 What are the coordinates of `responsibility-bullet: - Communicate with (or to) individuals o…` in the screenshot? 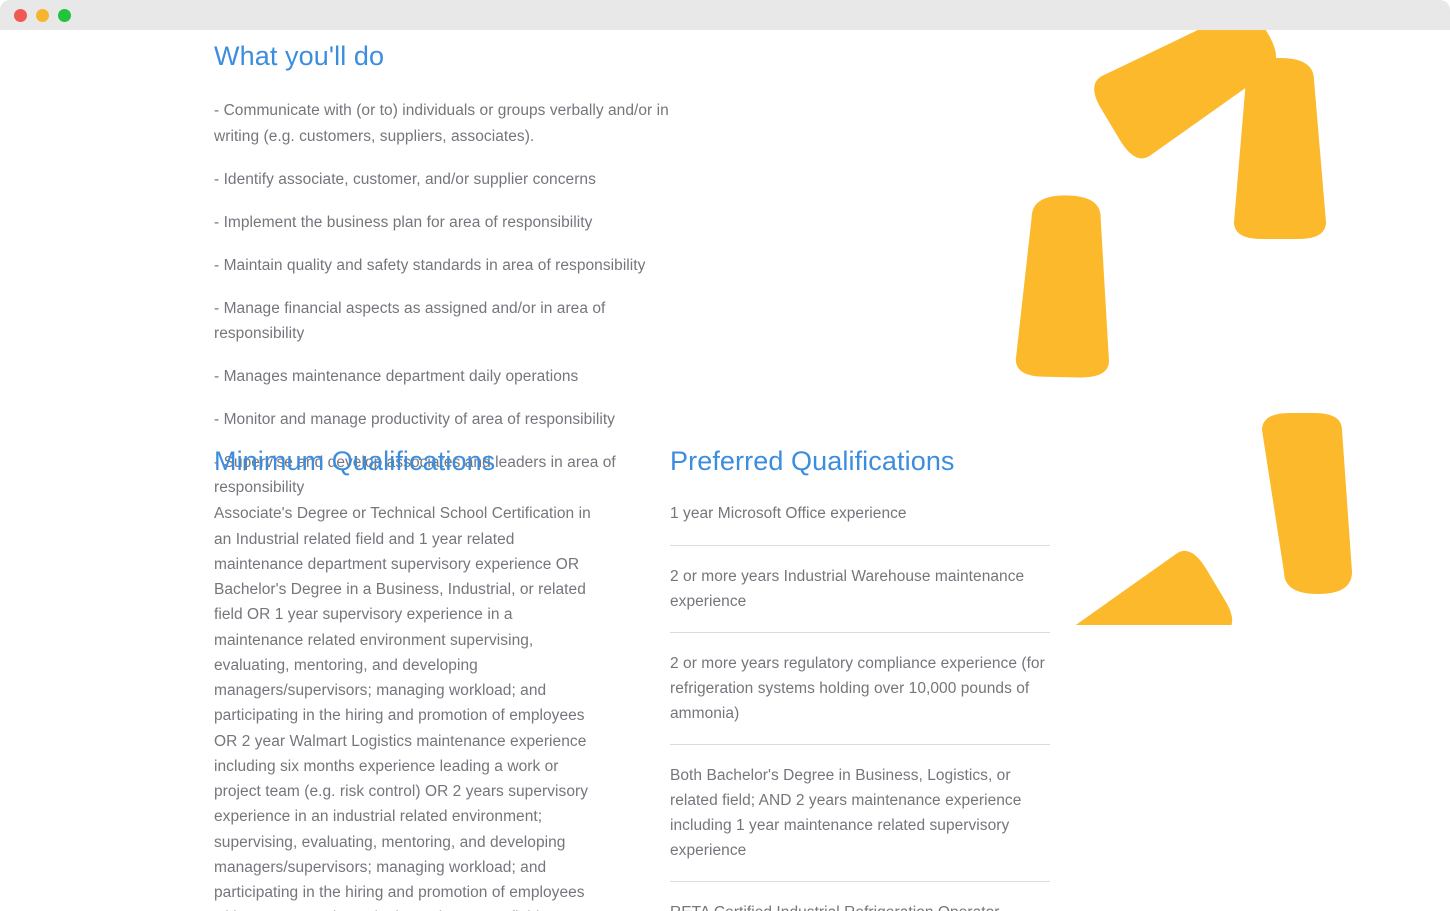 It's located at (441, 123).